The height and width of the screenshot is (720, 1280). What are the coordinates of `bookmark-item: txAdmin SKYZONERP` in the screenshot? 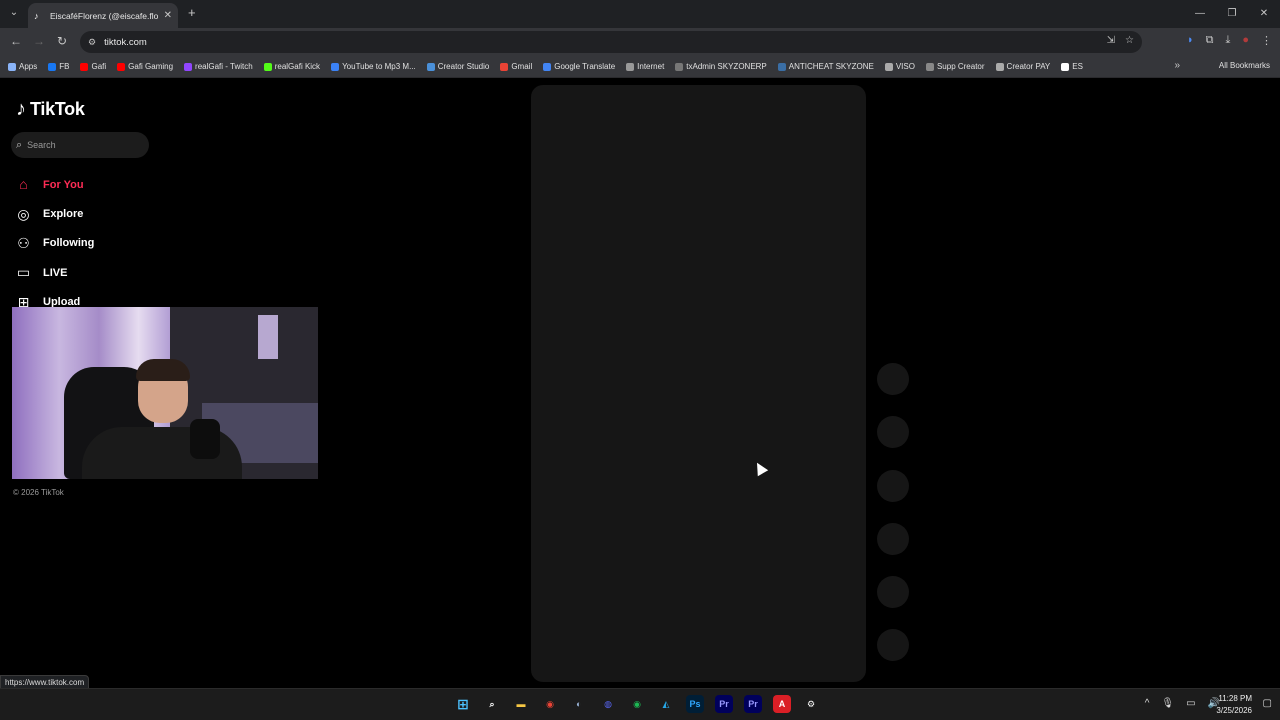 It's located at (721, 66).